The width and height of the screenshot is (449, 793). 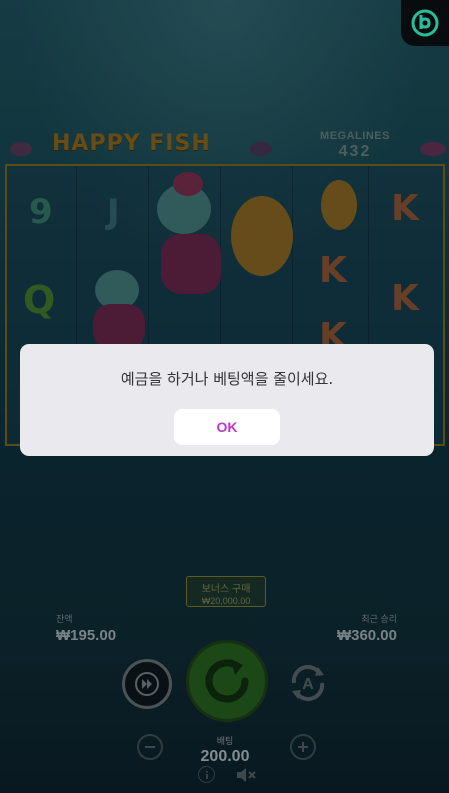 What do you see at coordinates (227, 379) in the screenshot?
I see `dialog-message: 예금을 하거나 베팅액을 줄이세요.` at bounding box center [227, 379].